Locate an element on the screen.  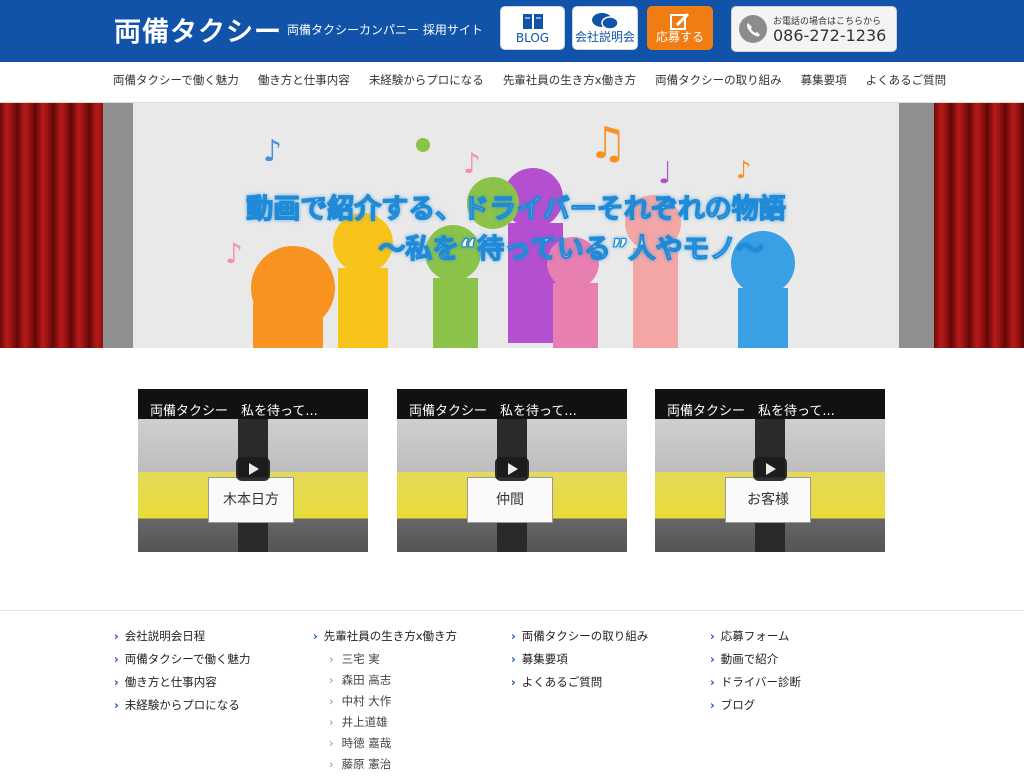
footer-link: 未経験からプロになる is located at coordinates (182, 708).